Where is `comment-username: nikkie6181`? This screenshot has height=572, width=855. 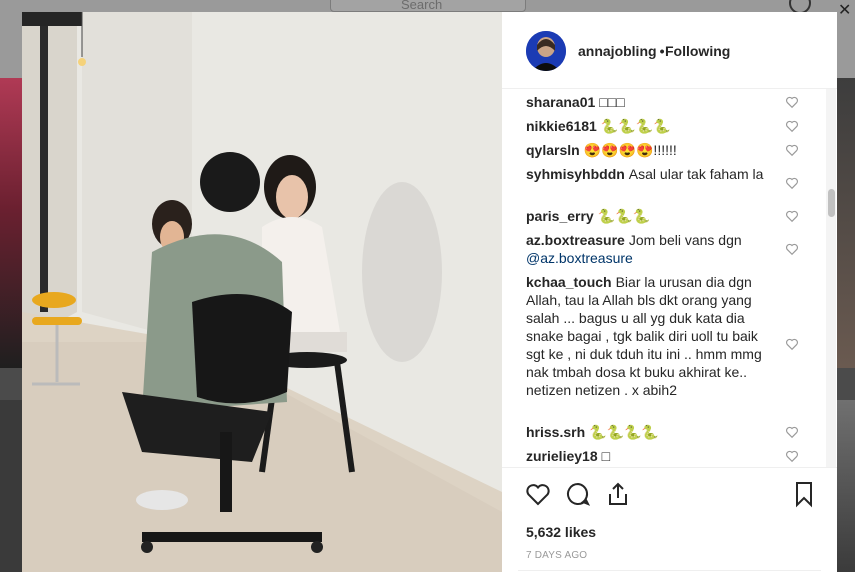 comment-username: nikkie6181 is located at coordinates (561, 126).